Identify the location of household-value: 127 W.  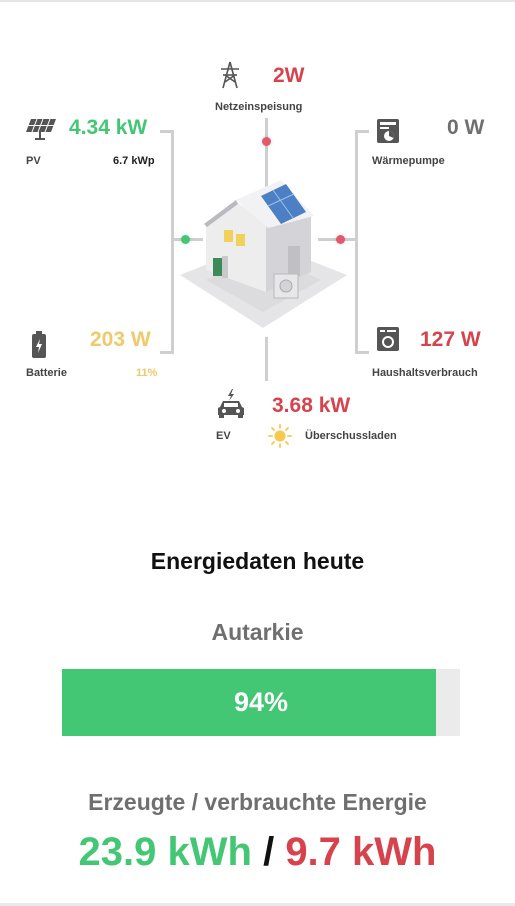
(450, 339).